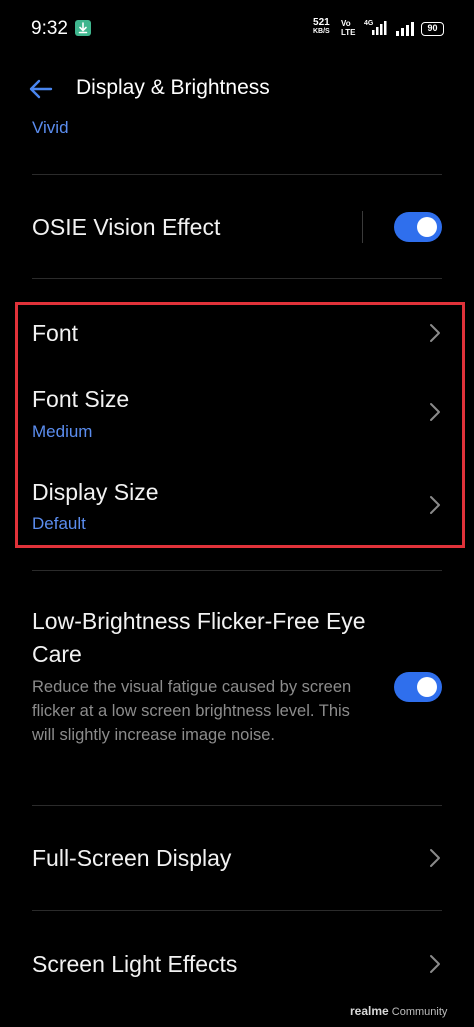  I want to click on watermark: realme Community, so click(398, 1011).